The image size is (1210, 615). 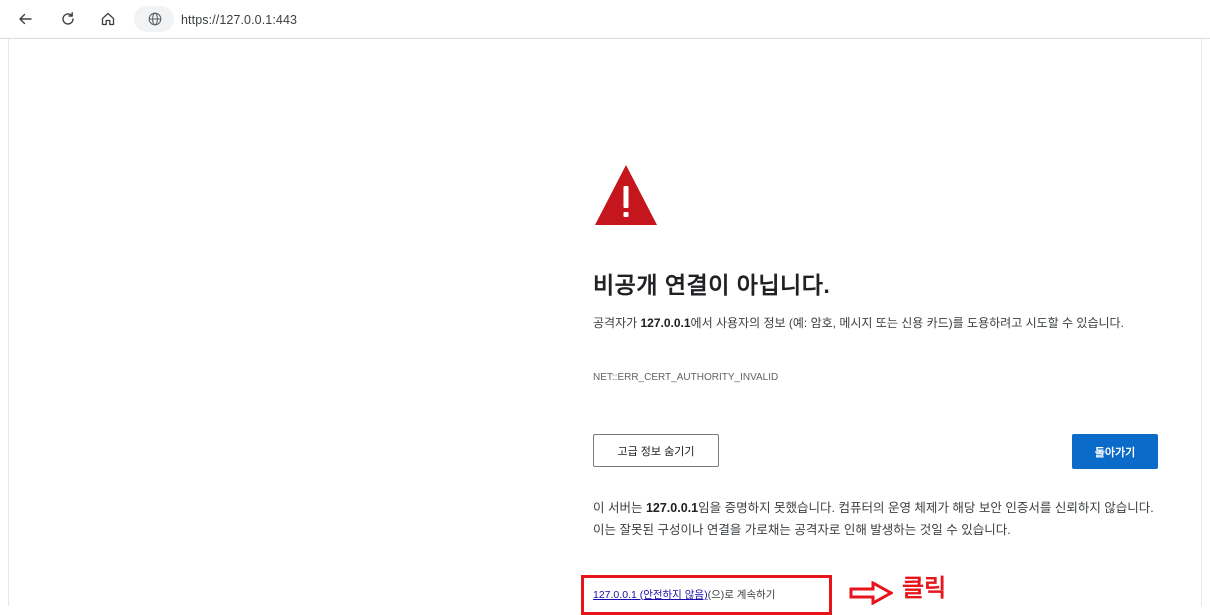 I want to click on desc-prefix: 공격자가, so click(x=617, y=323).